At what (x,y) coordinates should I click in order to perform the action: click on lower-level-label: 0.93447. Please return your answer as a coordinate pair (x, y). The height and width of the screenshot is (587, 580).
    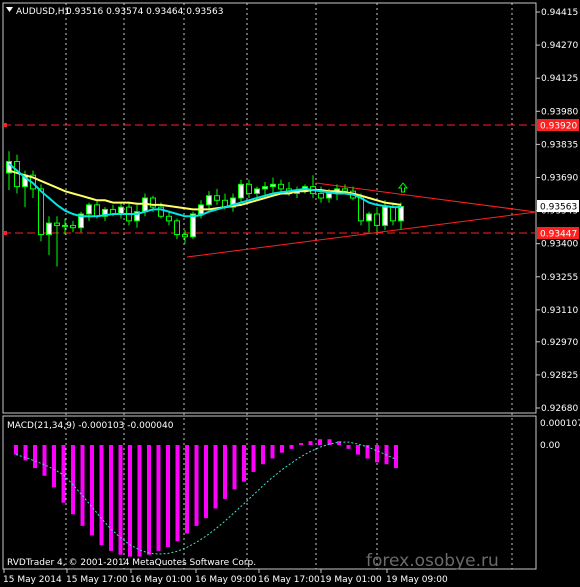
    Looking at the image, I should click on (558, 235).